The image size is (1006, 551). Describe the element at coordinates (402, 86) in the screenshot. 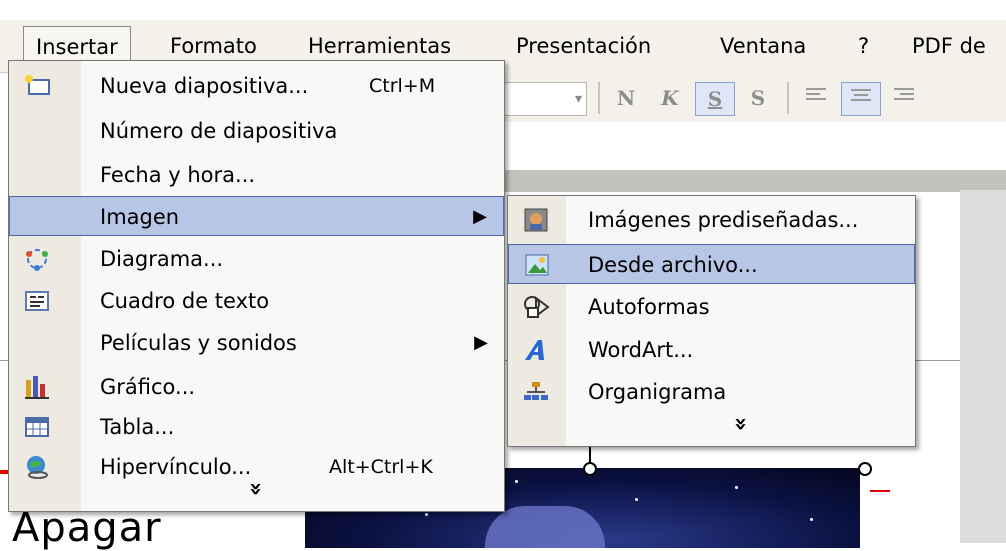

I see `menu-item-shortcut: Ctrl+M` at that location.